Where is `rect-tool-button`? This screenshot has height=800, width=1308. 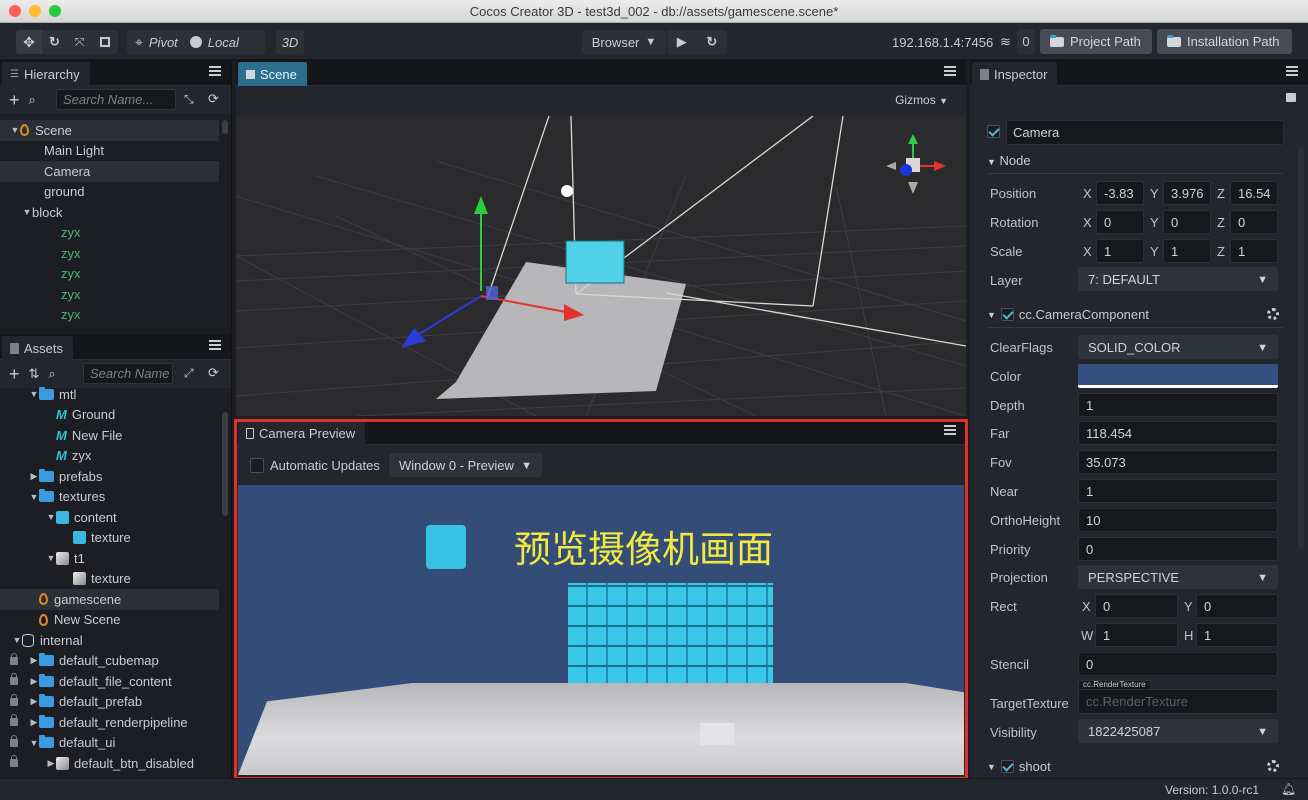 rect-tool-button is located at coordinates (104, 42).